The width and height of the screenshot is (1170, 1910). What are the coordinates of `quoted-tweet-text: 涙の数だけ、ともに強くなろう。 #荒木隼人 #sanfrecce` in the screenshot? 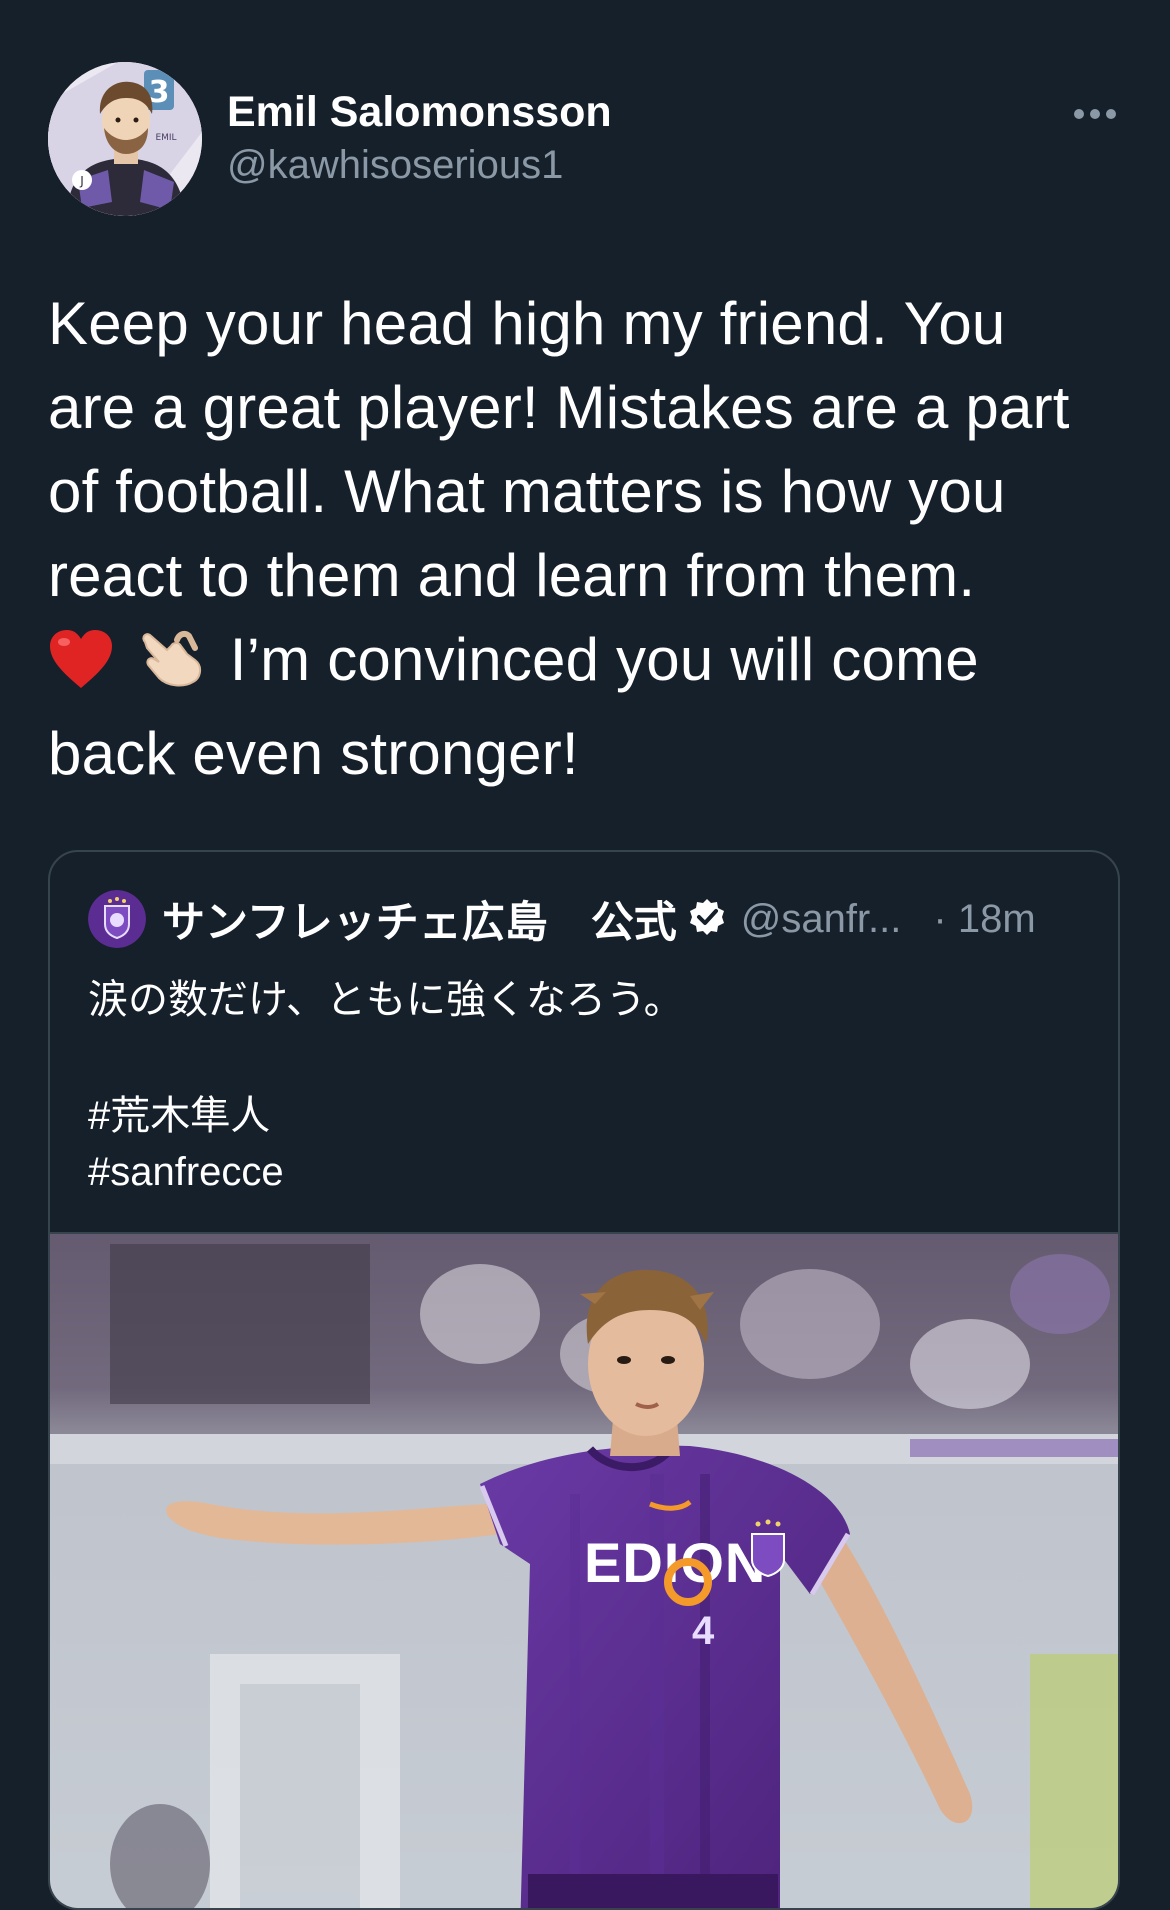 It's located at (386, 1086).